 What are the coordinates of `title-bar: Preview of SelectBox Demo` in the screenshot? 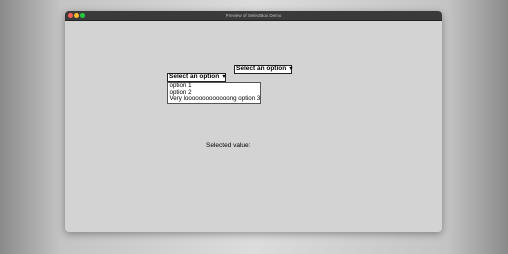 It's located at (253, 16).